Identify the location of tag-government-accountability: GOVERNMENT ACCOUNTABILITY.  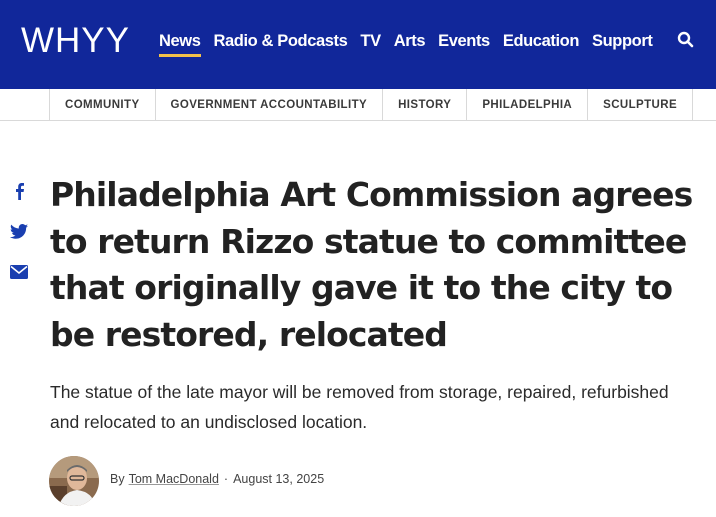
(268, 105).